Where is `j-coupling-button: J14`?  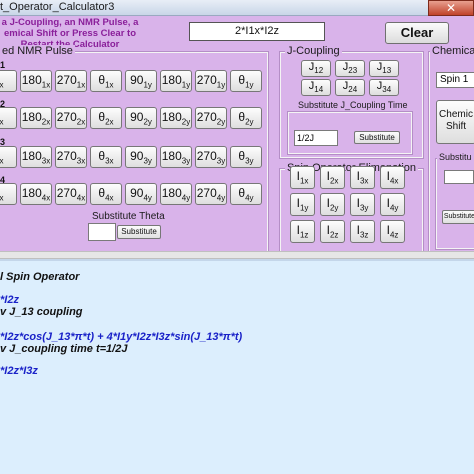
j-coupling-button: J14 is located at coordinates (316, 87).